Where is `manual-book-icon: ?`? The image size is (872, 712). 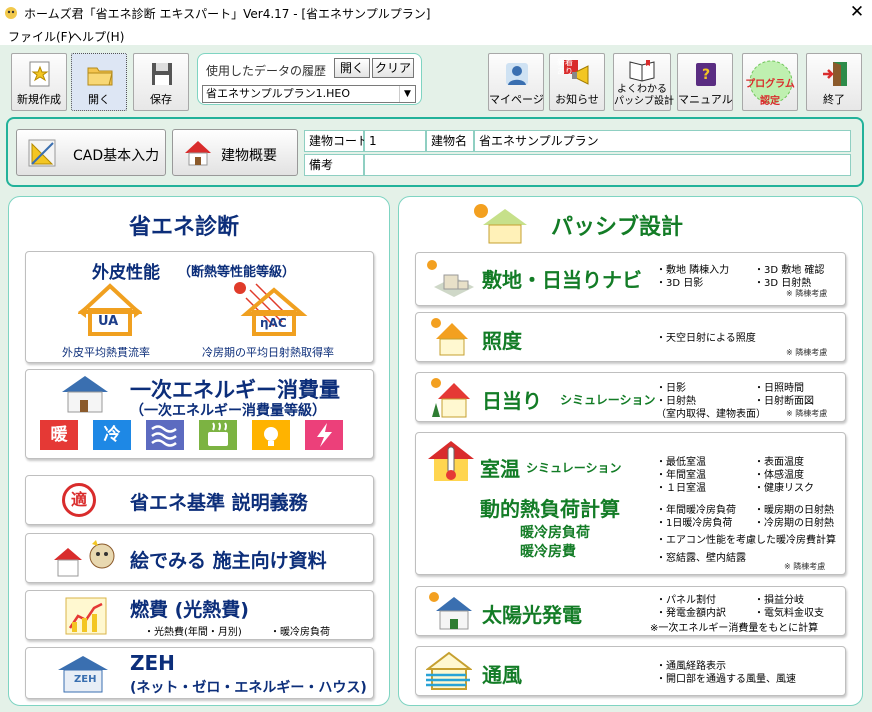
manual-book-icon: ? is located at coordinates (706, 74).